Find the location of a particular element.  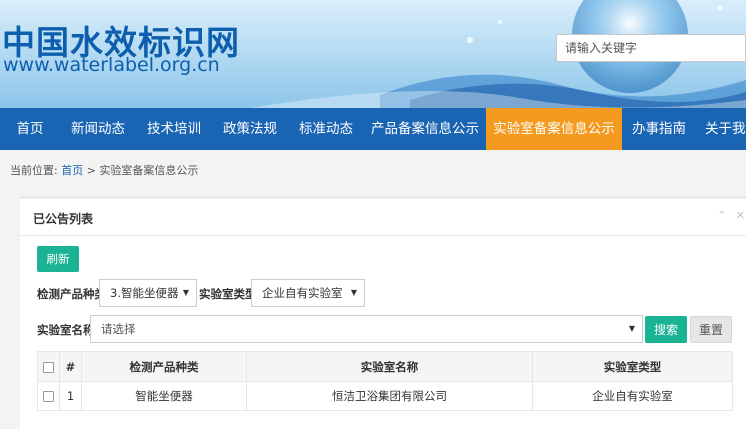

site-search-input is located at coordinates (651, 48).